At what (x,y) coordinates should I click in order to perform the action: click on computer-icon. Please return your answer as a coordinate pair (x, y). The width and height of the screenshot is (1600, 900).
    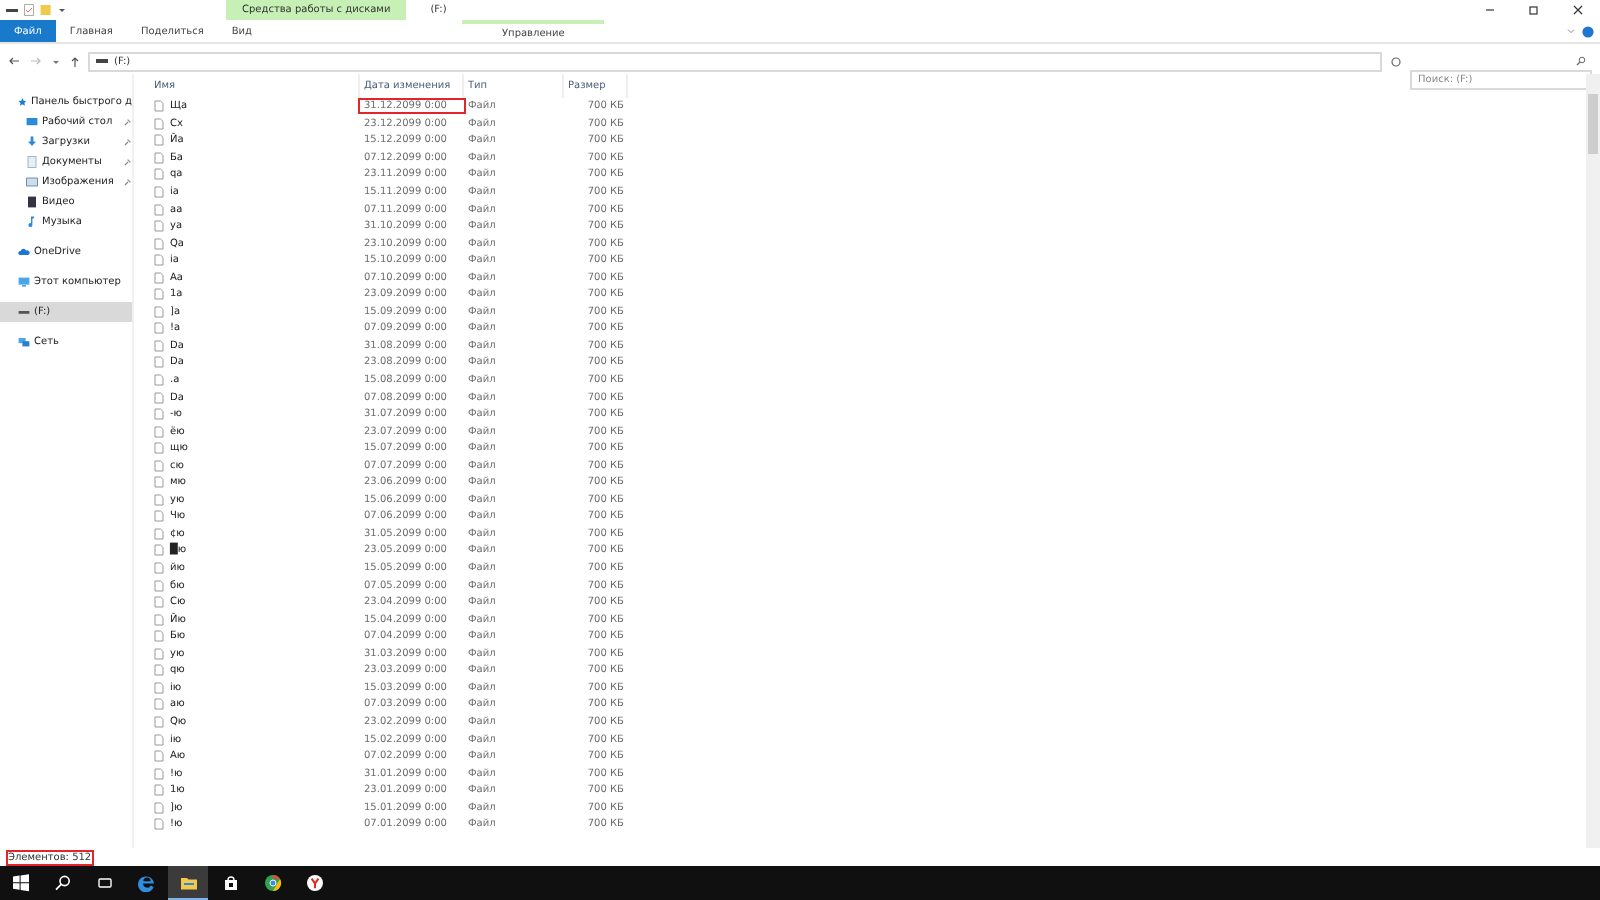
    Looking at the image, I should click on (24, 282).